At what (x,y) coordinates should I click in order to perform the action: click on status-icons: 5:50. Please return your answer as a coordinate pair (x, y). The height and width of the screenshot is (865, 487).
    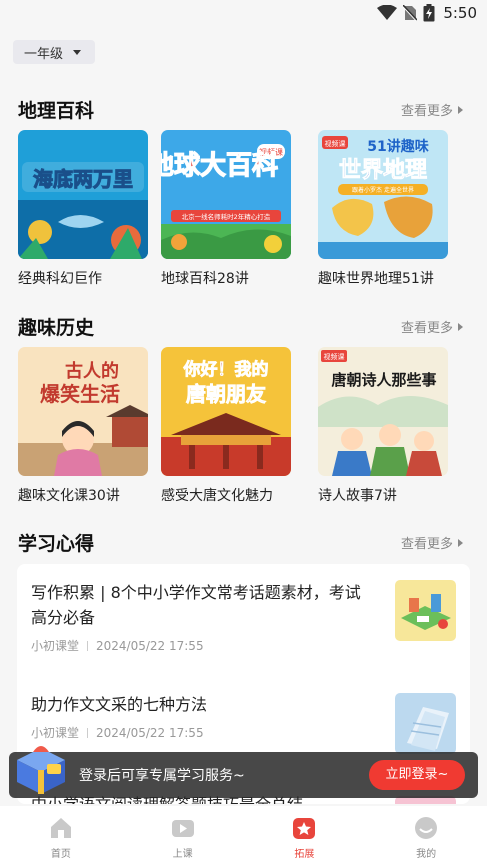
    Looking at the image, I should click on (427, 13).